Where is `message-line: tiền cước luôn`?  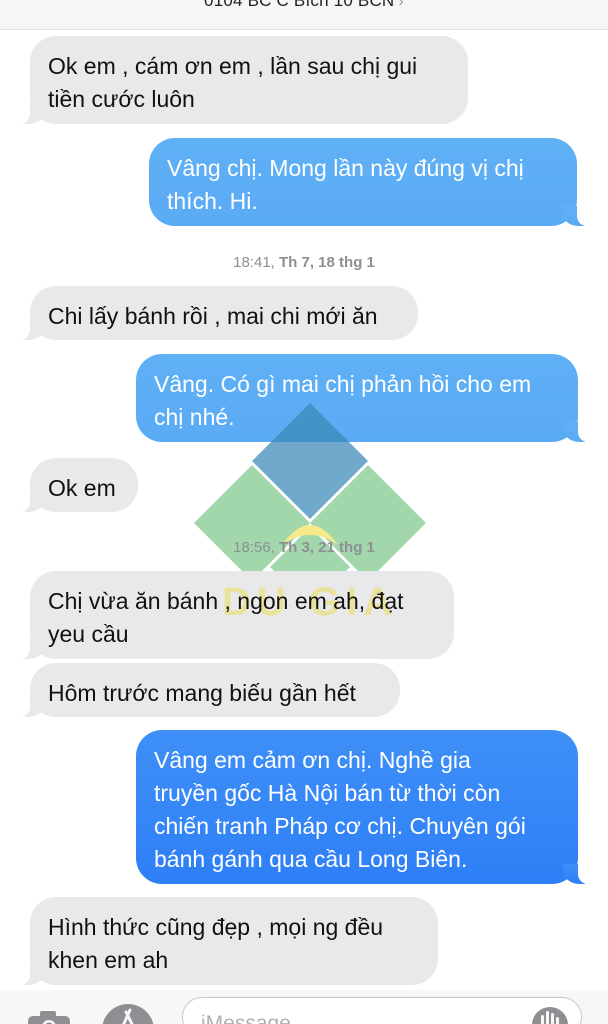 message-line: tiền cước luôn is located at coordinates (121, 99).